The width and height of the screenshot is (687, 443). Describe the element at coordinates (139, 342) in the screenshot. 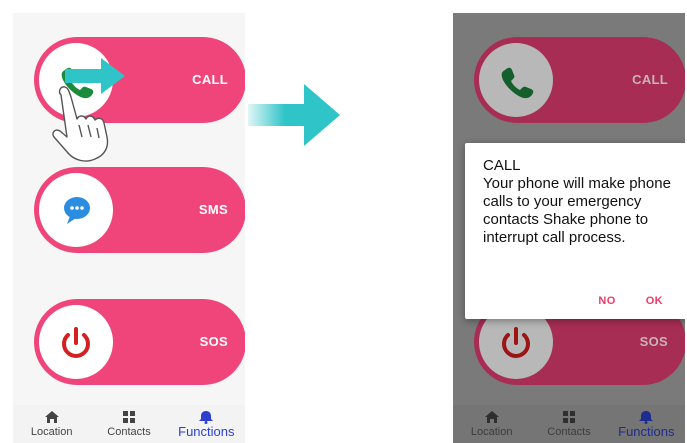

I see `sos-toggle: SOS` at that location.